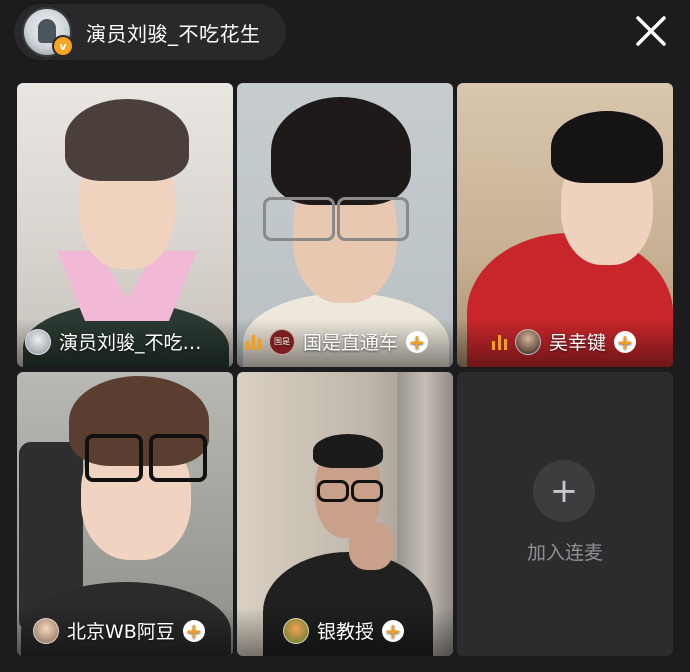  I want to click on host-name: 演员刘骏_不吃花生, so click(173, 33).